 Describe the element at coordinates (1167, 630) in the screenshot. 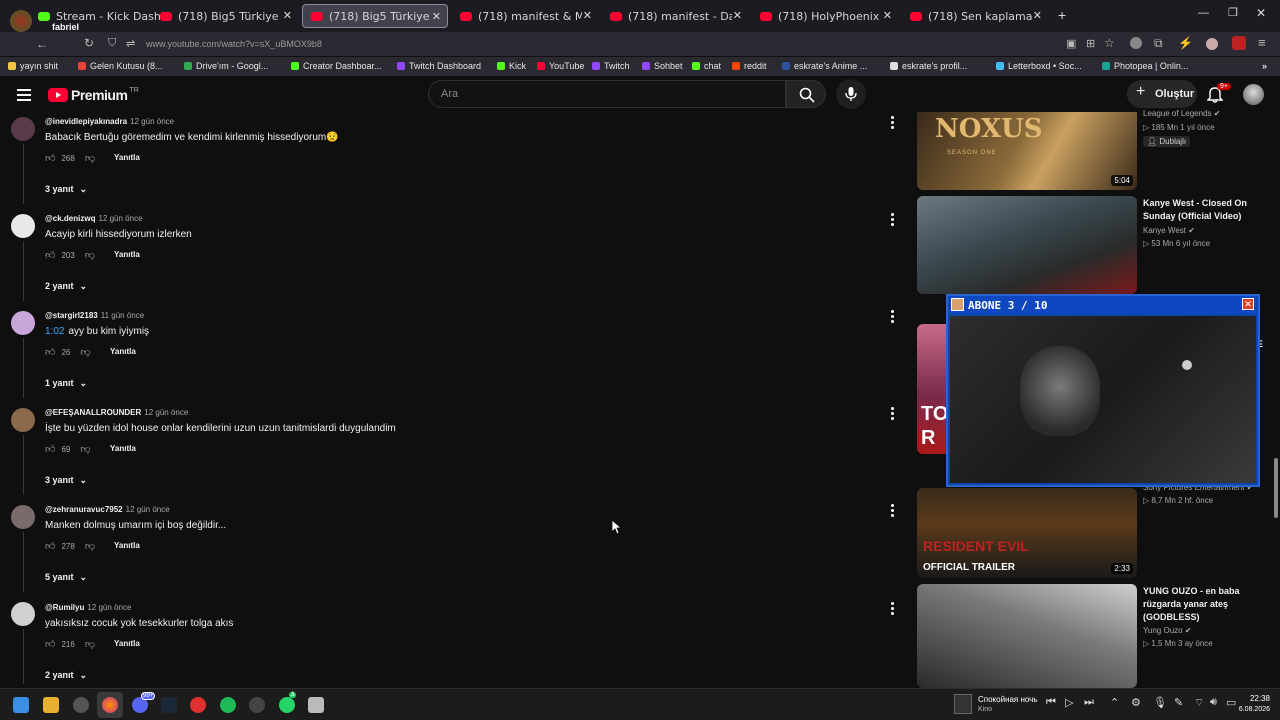

I see `channel-name: Yung Ouzo ✔` at that location.